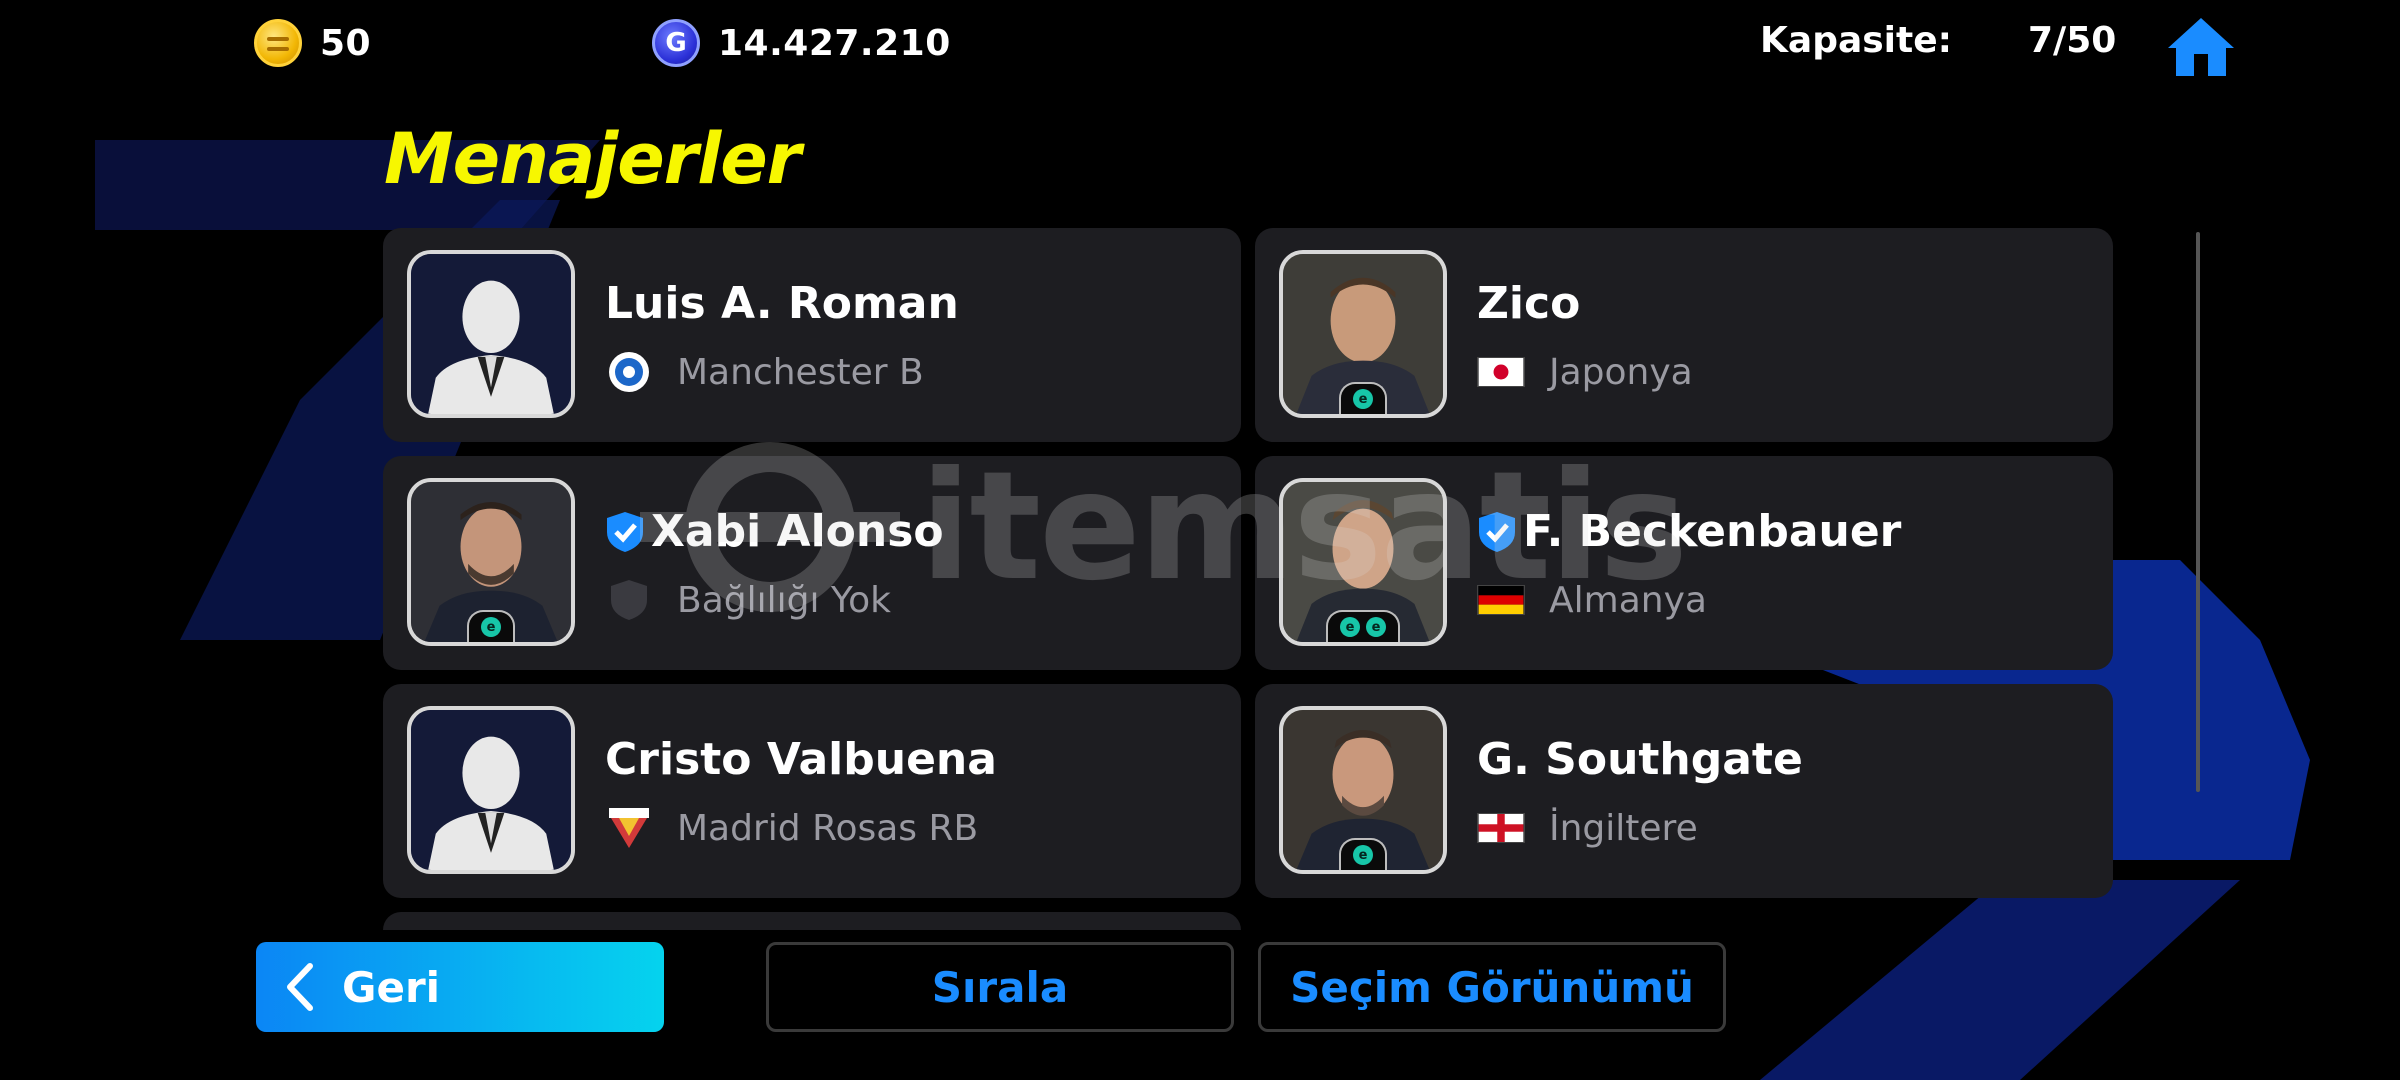  Describe the element at coordinates (1529, 303) in the screenshot. I see `manager-name: Zico` at that location.